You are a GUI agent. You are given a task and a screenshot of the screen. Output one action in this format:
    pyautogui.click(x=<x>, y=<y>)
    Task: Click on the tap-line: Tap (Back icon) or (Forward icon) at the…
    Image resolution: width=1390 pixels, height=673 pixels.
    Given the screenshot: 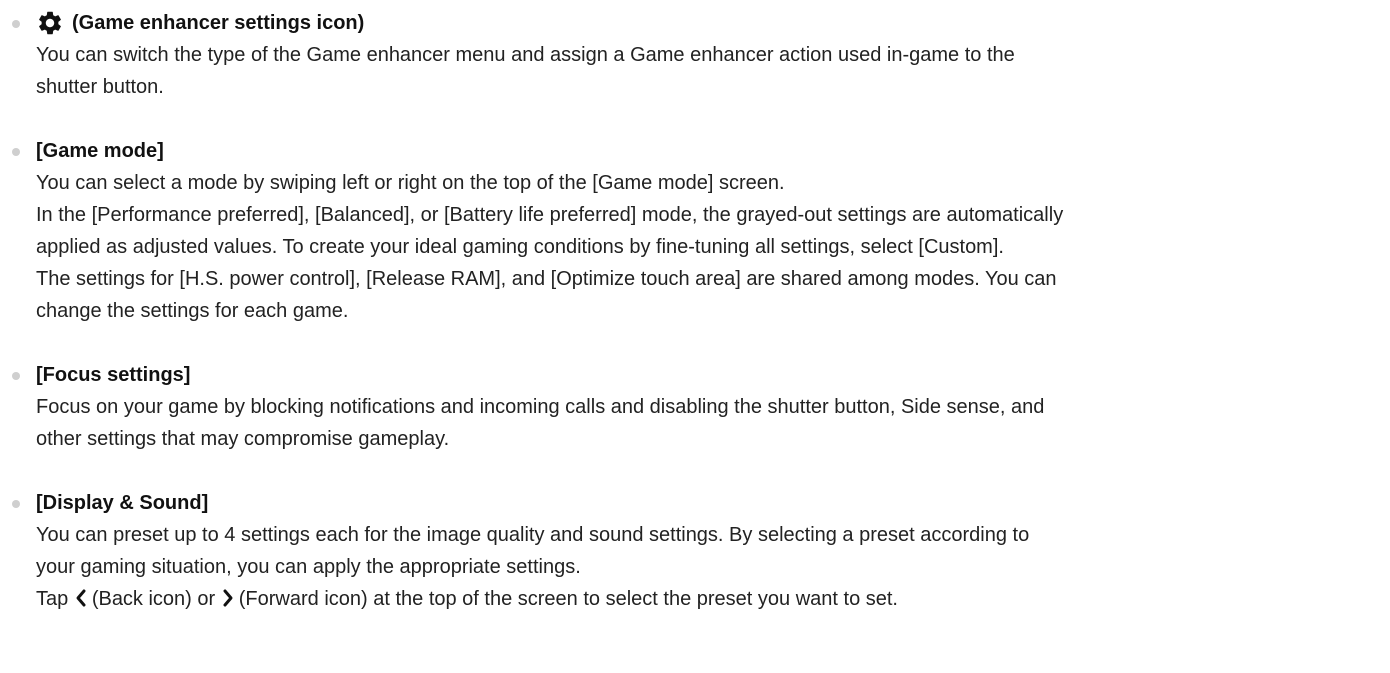 What is the action you would take?
    pyautogui.click(x=713, y=599)
    